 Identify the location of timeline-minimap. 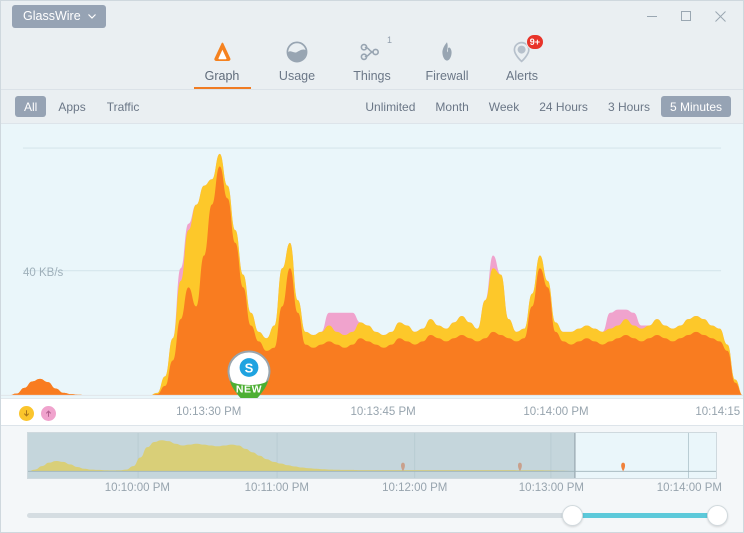
(372, 455).